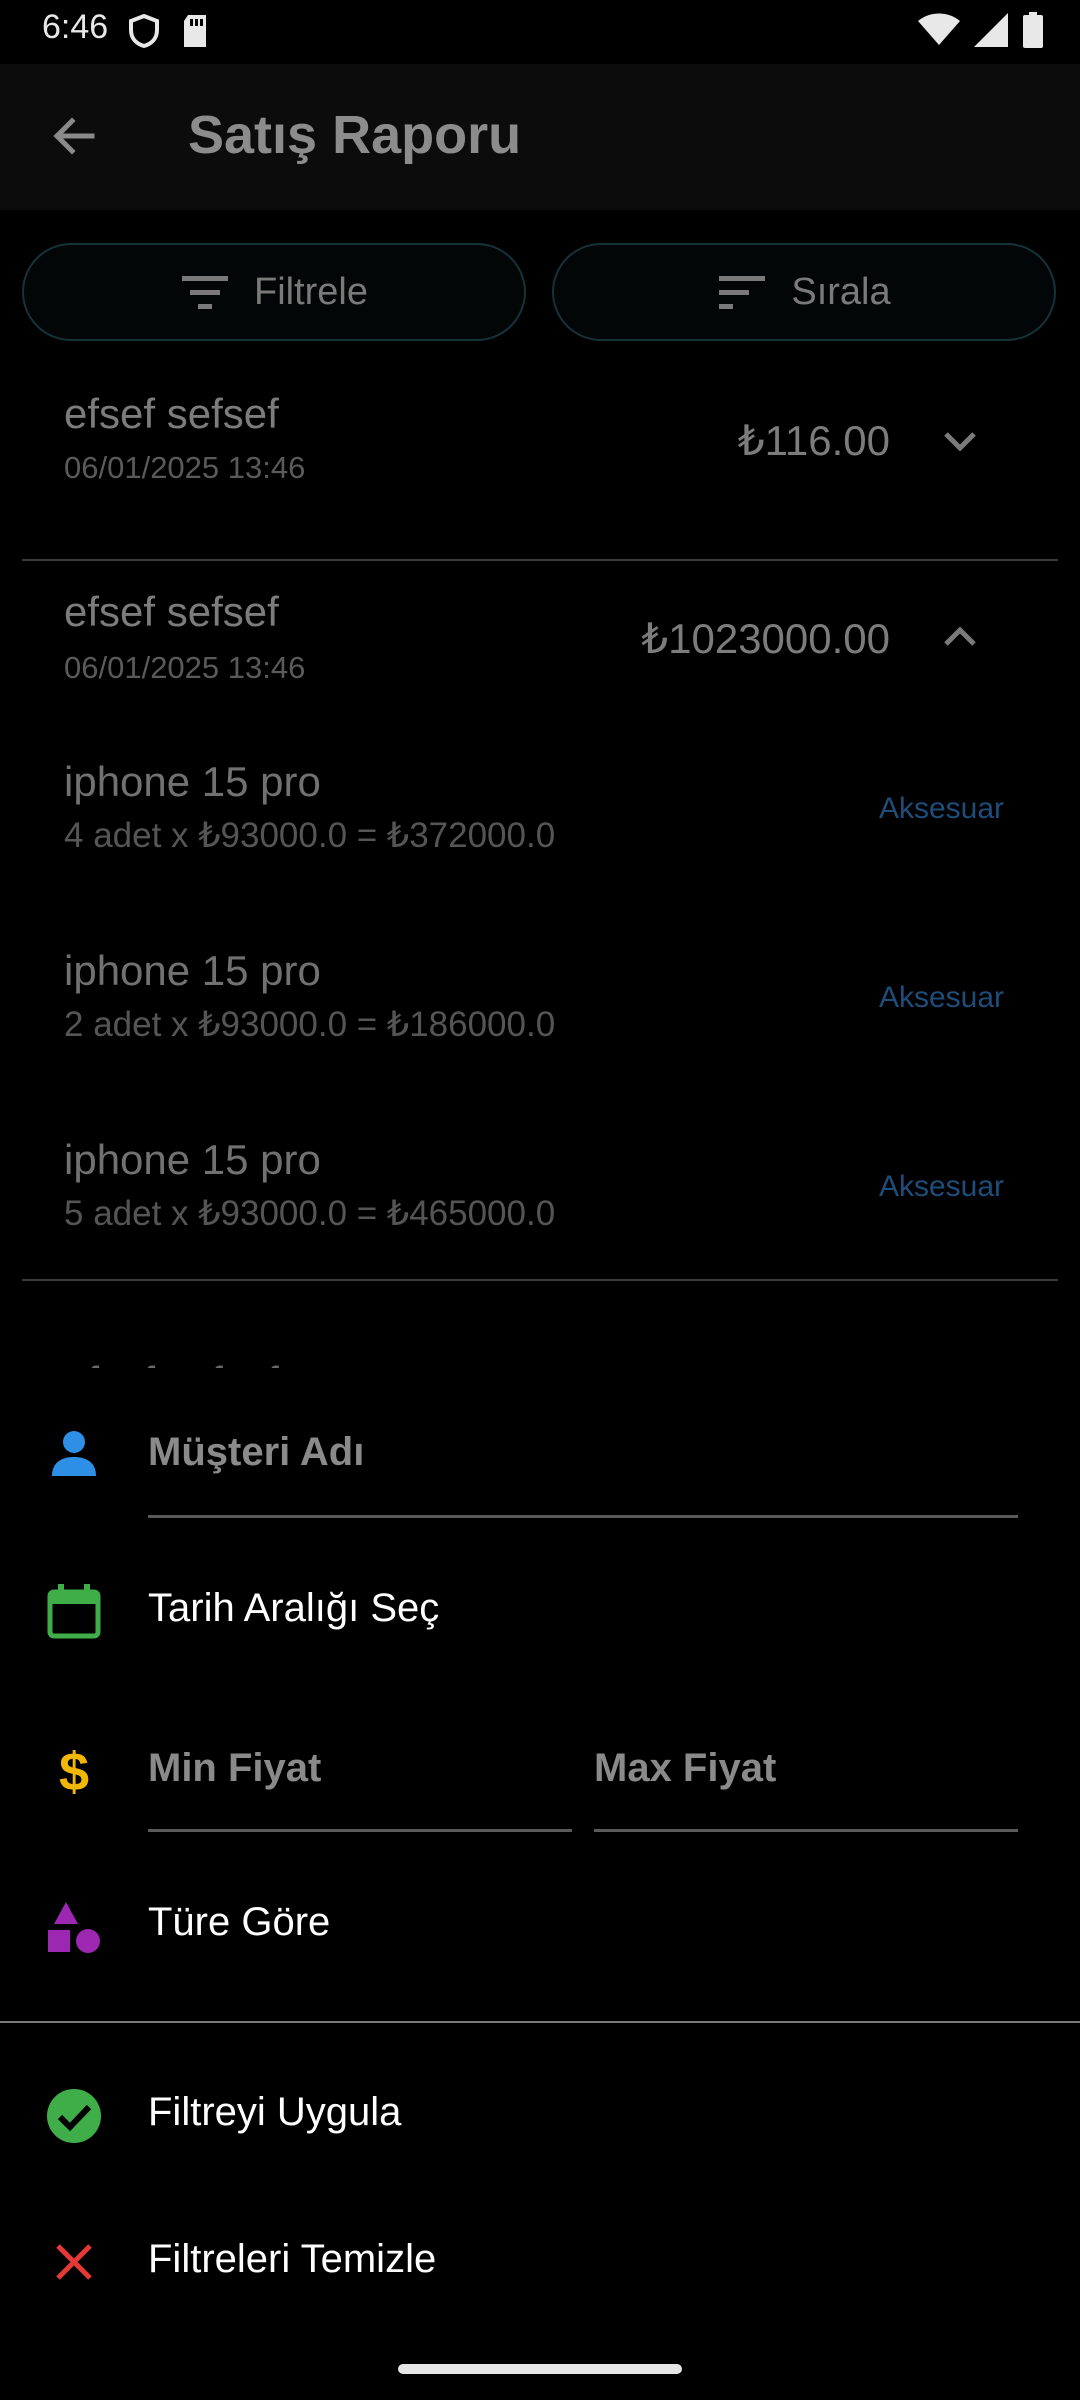  I want to click on sort-button-label: Sırala, so click(841, 291).